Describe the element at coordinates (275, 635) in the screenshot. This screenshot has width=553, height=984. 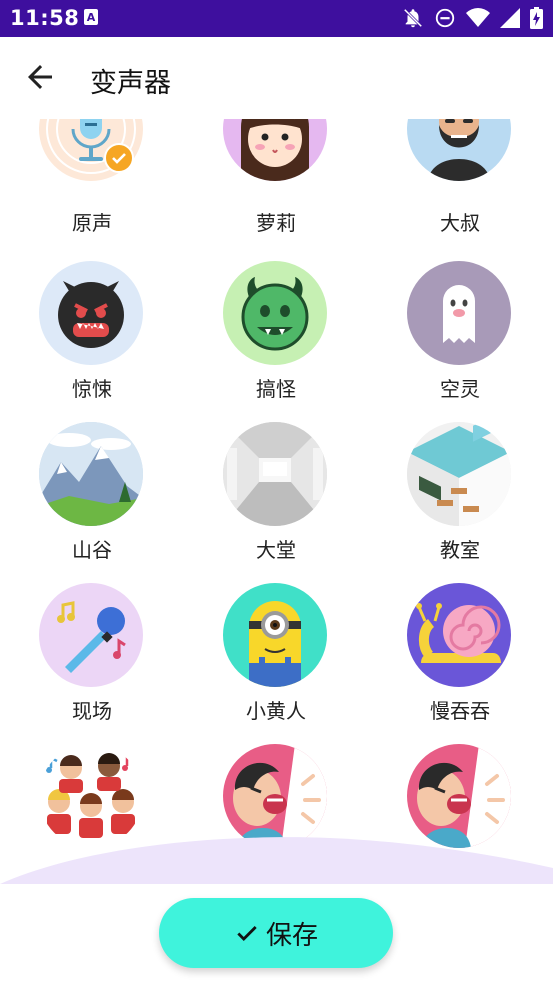
I see `minion-icon` at that location.